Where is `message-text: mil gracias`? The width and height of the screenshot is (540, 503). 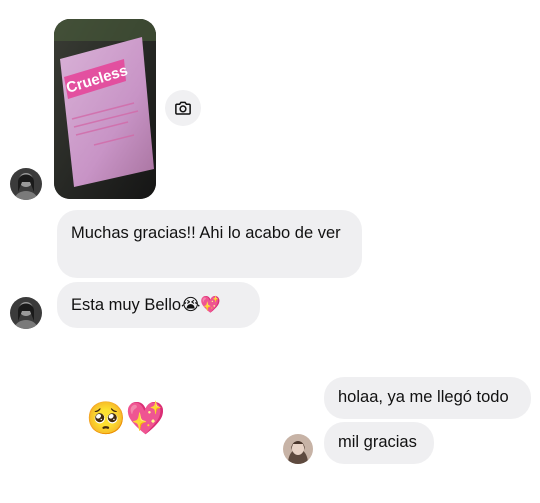
message-text: mil gracias is located at coordinates (377, 442).